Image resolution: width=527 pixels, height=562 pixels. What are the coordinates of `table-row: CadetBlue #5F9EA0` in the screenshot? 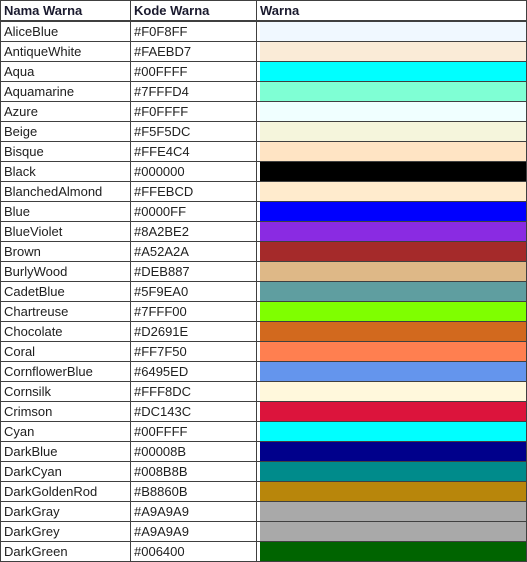 It's located at (263, 292).